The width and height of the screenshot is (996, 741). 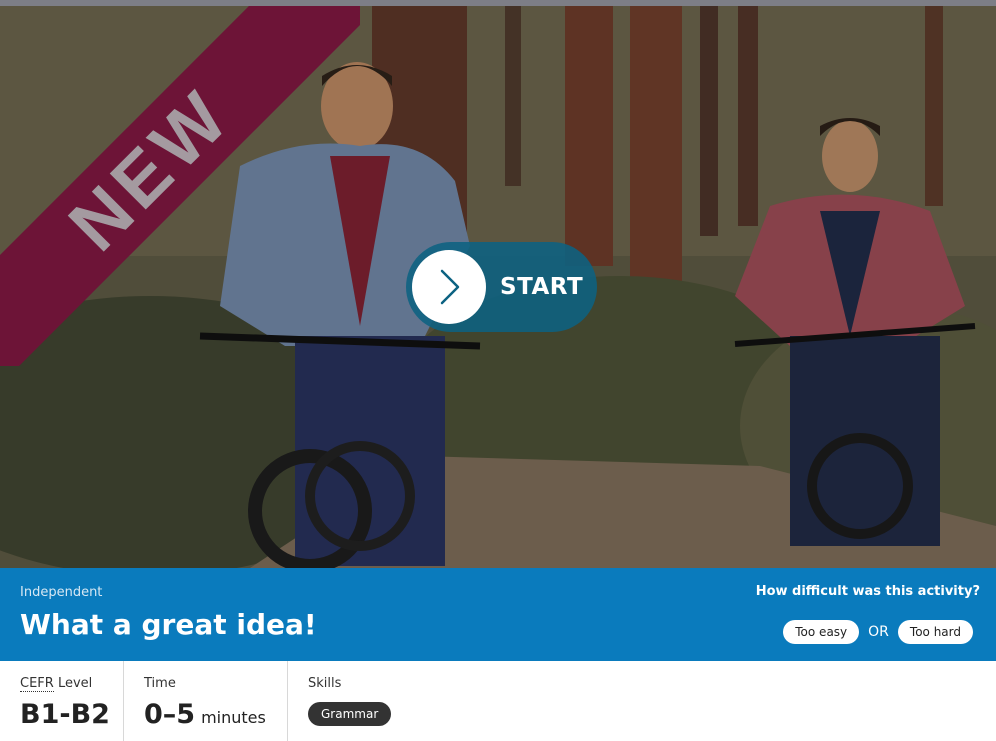 I want to click on level-label: CEFR Level, so click(x=56, y=684).